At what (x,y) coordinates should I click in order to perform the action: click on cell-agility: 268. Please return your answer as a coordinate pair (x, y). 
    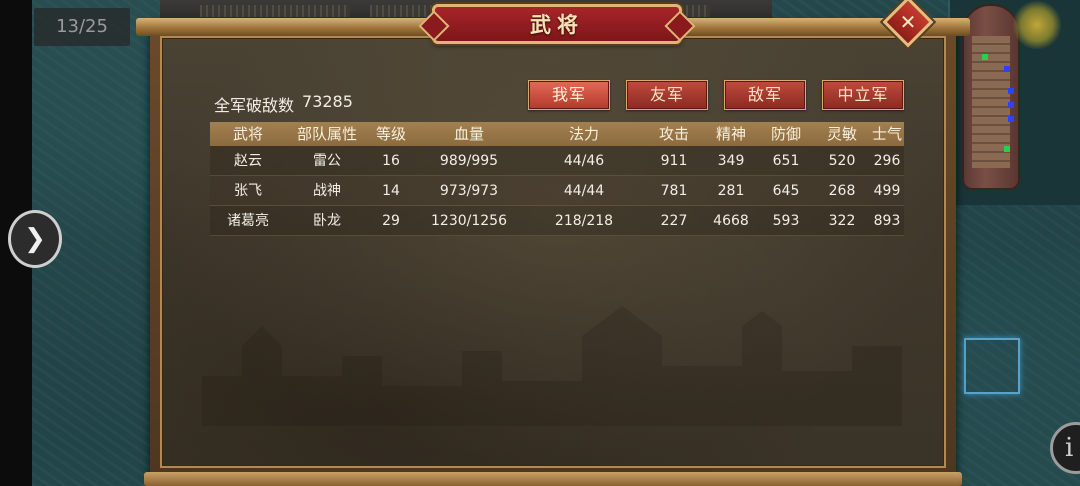
    Looking at the image, I should click on (842, 191).